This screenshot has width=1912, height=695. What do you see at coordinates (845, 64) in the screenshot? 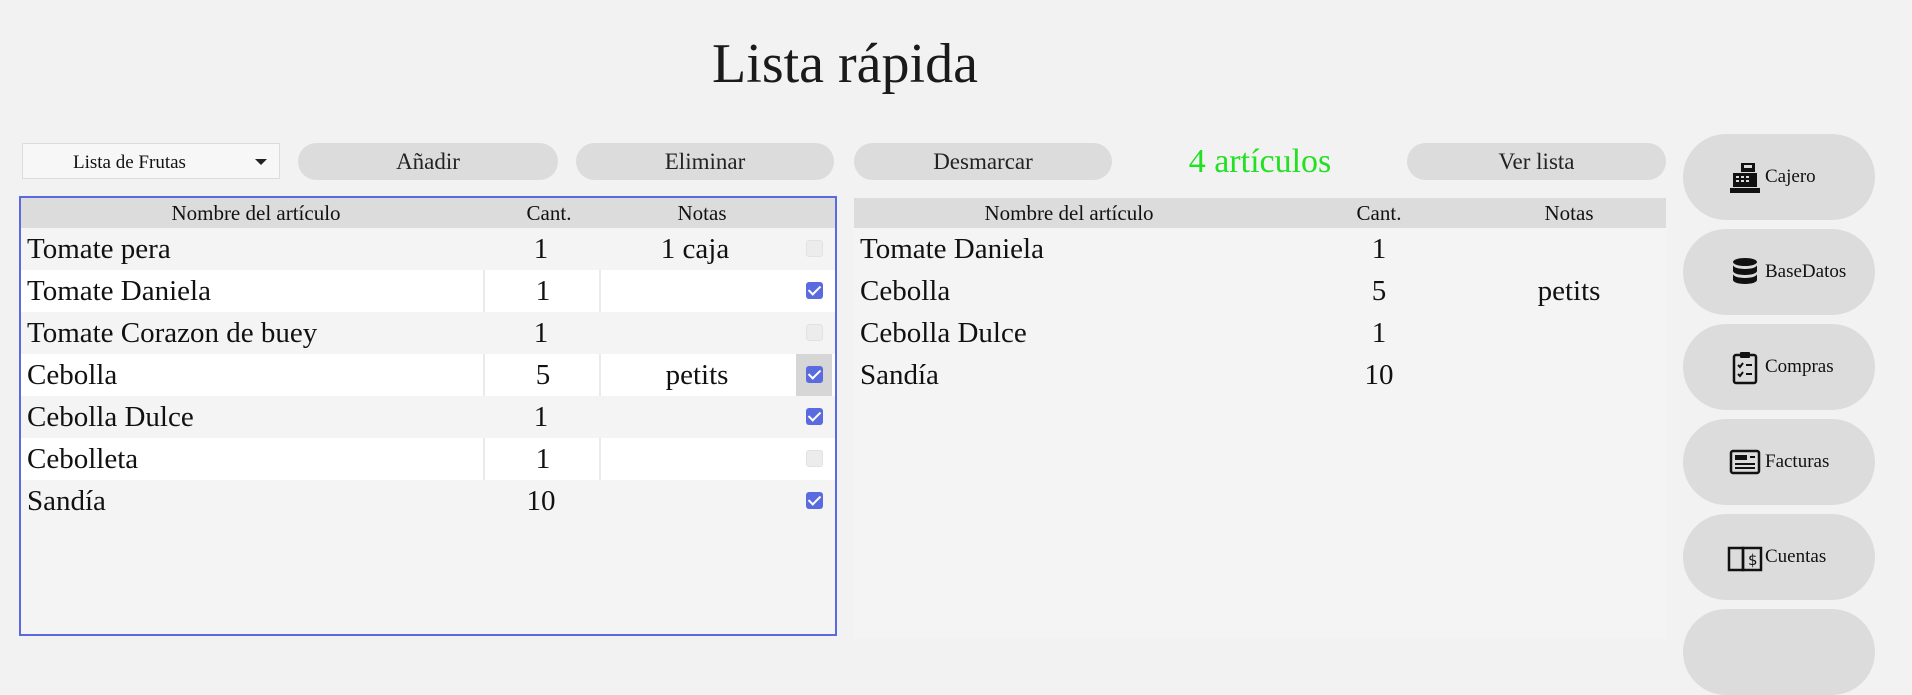
I see `page-title: Lista rápida` at bounding box center [845, 64].